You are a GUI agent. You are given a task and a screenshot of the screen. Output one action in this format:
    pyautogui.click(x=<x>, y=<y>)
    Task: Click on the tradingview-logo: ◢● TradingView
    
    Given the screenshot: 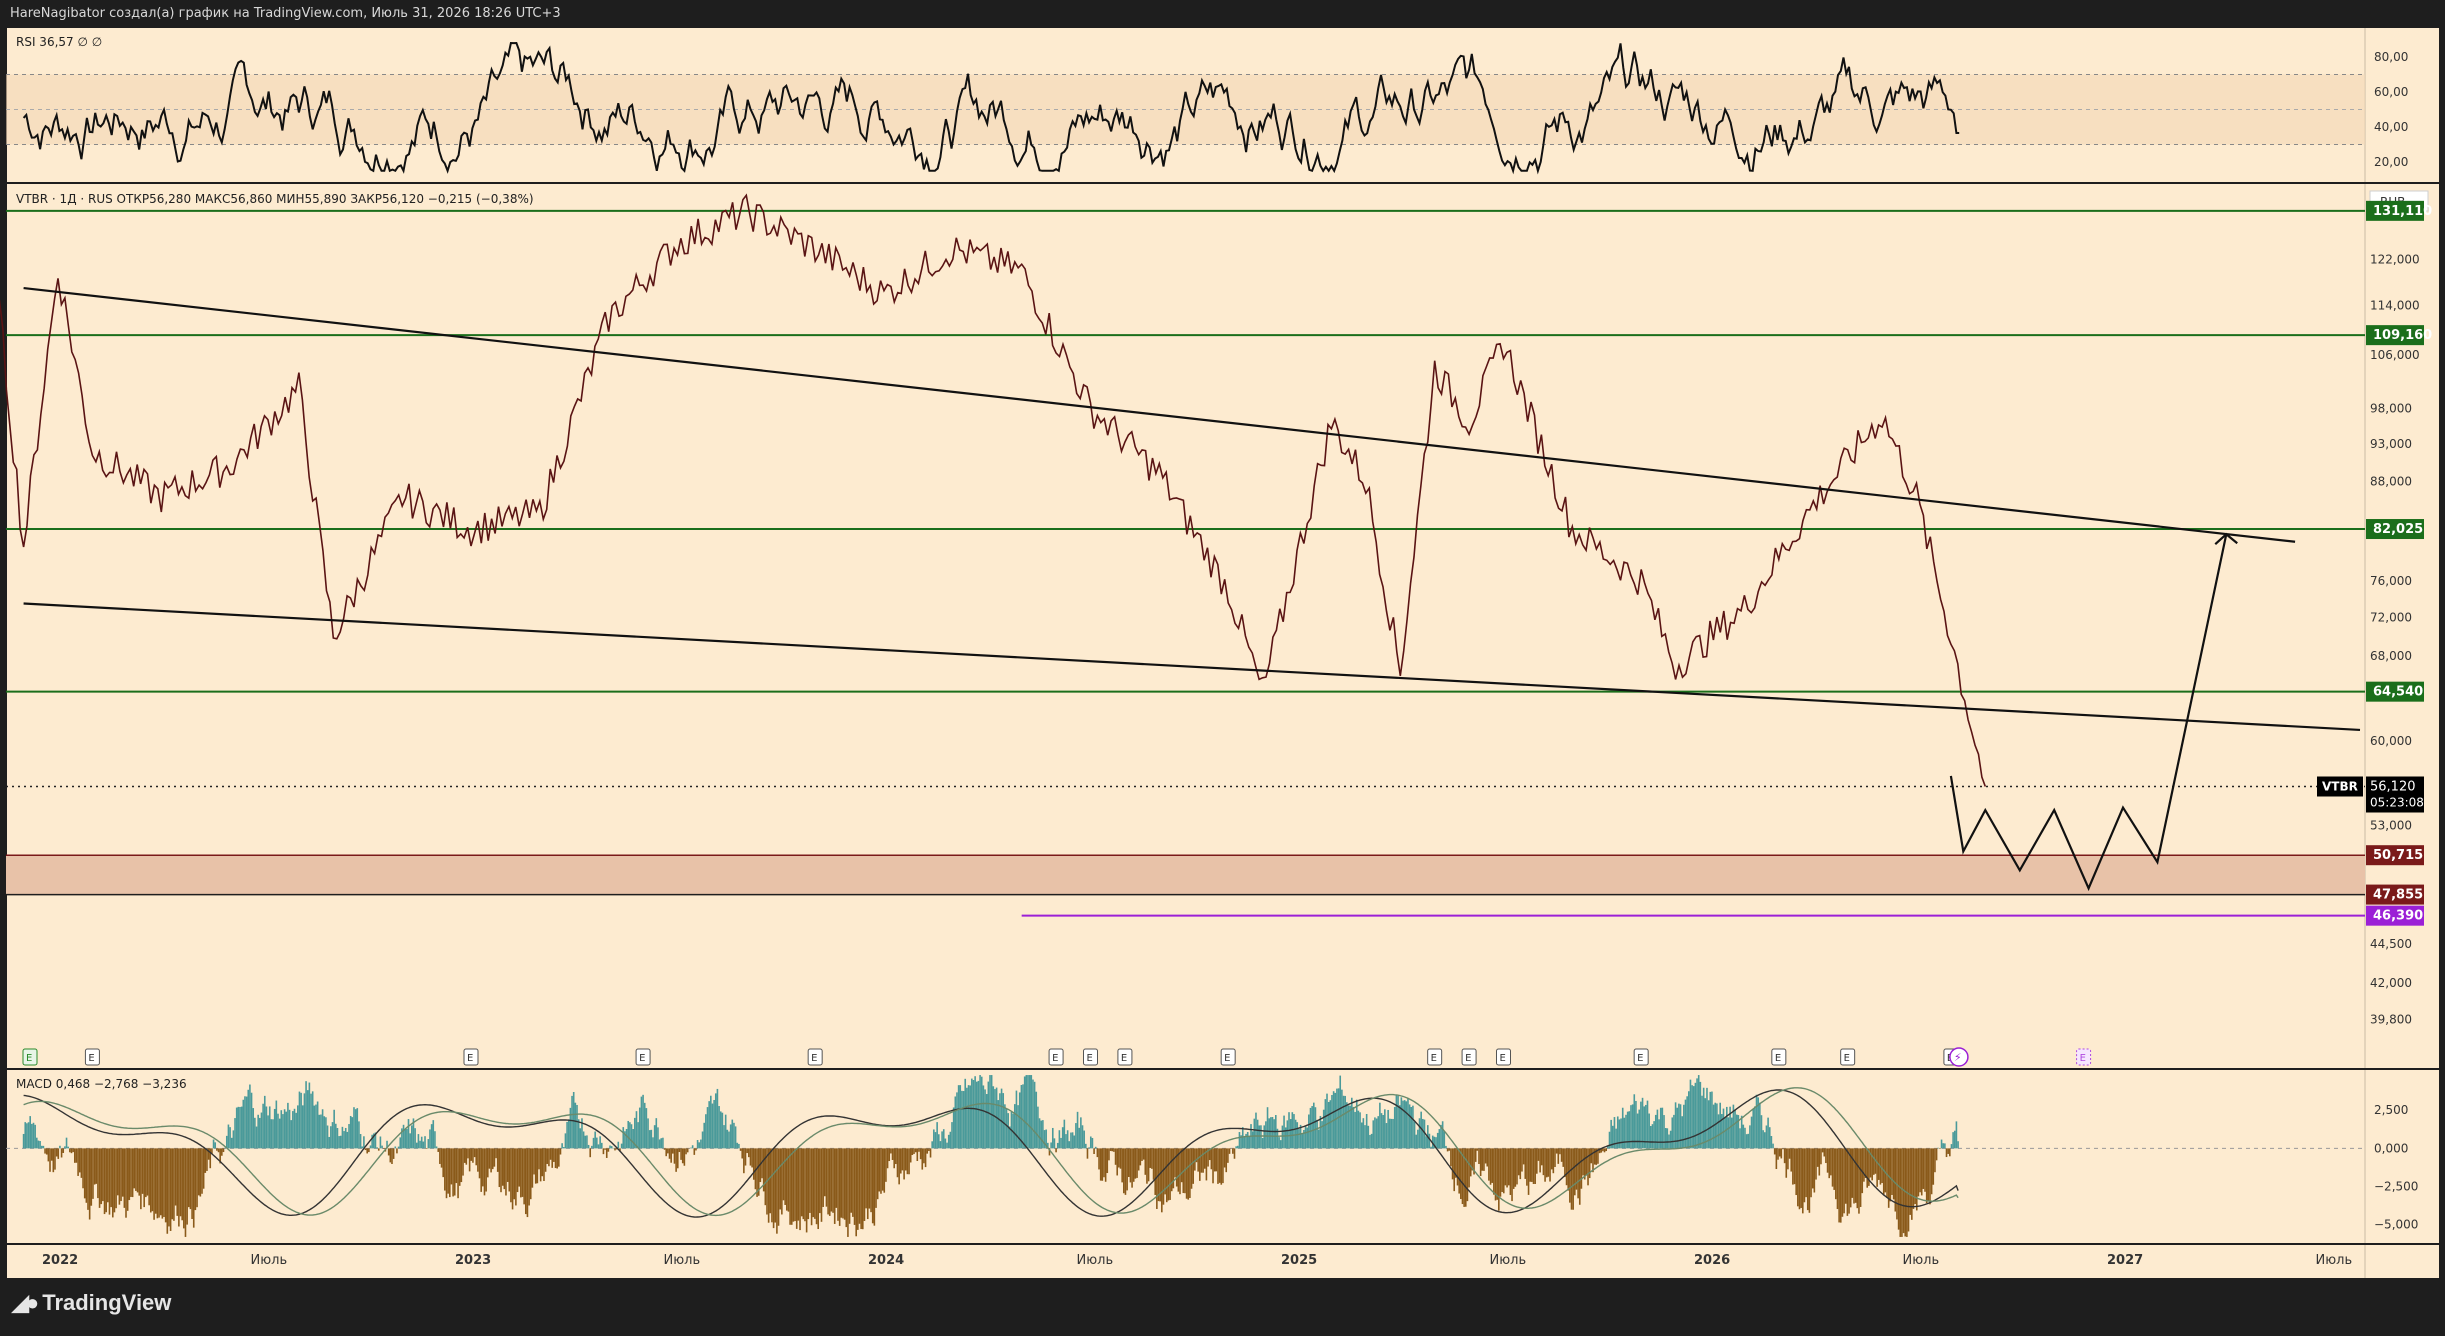 What is the action you would take?
    pyautogui.click(x=91, y=1303)
    